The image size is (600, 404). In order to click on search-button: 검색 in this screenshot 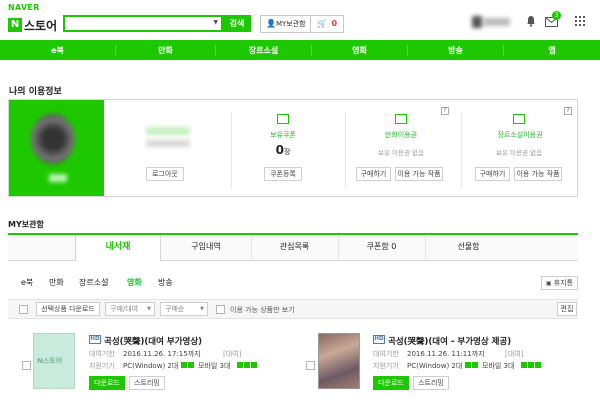, I will do `click(237, 23)`.